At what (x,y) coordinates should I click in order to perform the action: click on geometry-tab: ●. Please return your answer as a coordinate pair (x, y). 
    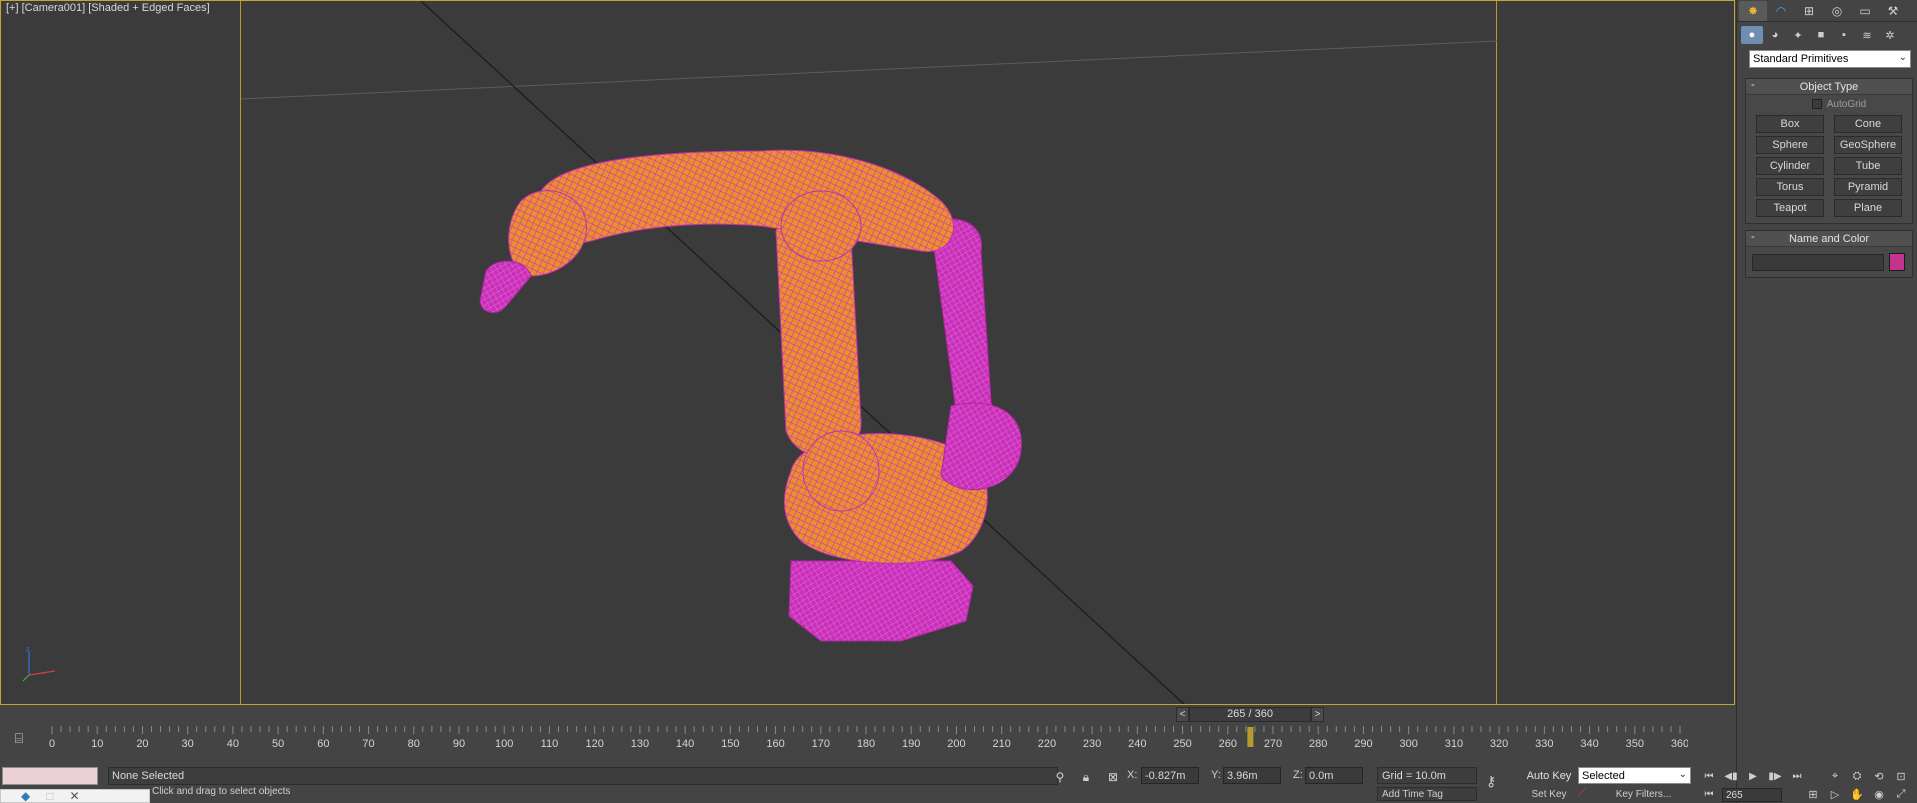
    Looking at the image, I should click on (1752, 35).